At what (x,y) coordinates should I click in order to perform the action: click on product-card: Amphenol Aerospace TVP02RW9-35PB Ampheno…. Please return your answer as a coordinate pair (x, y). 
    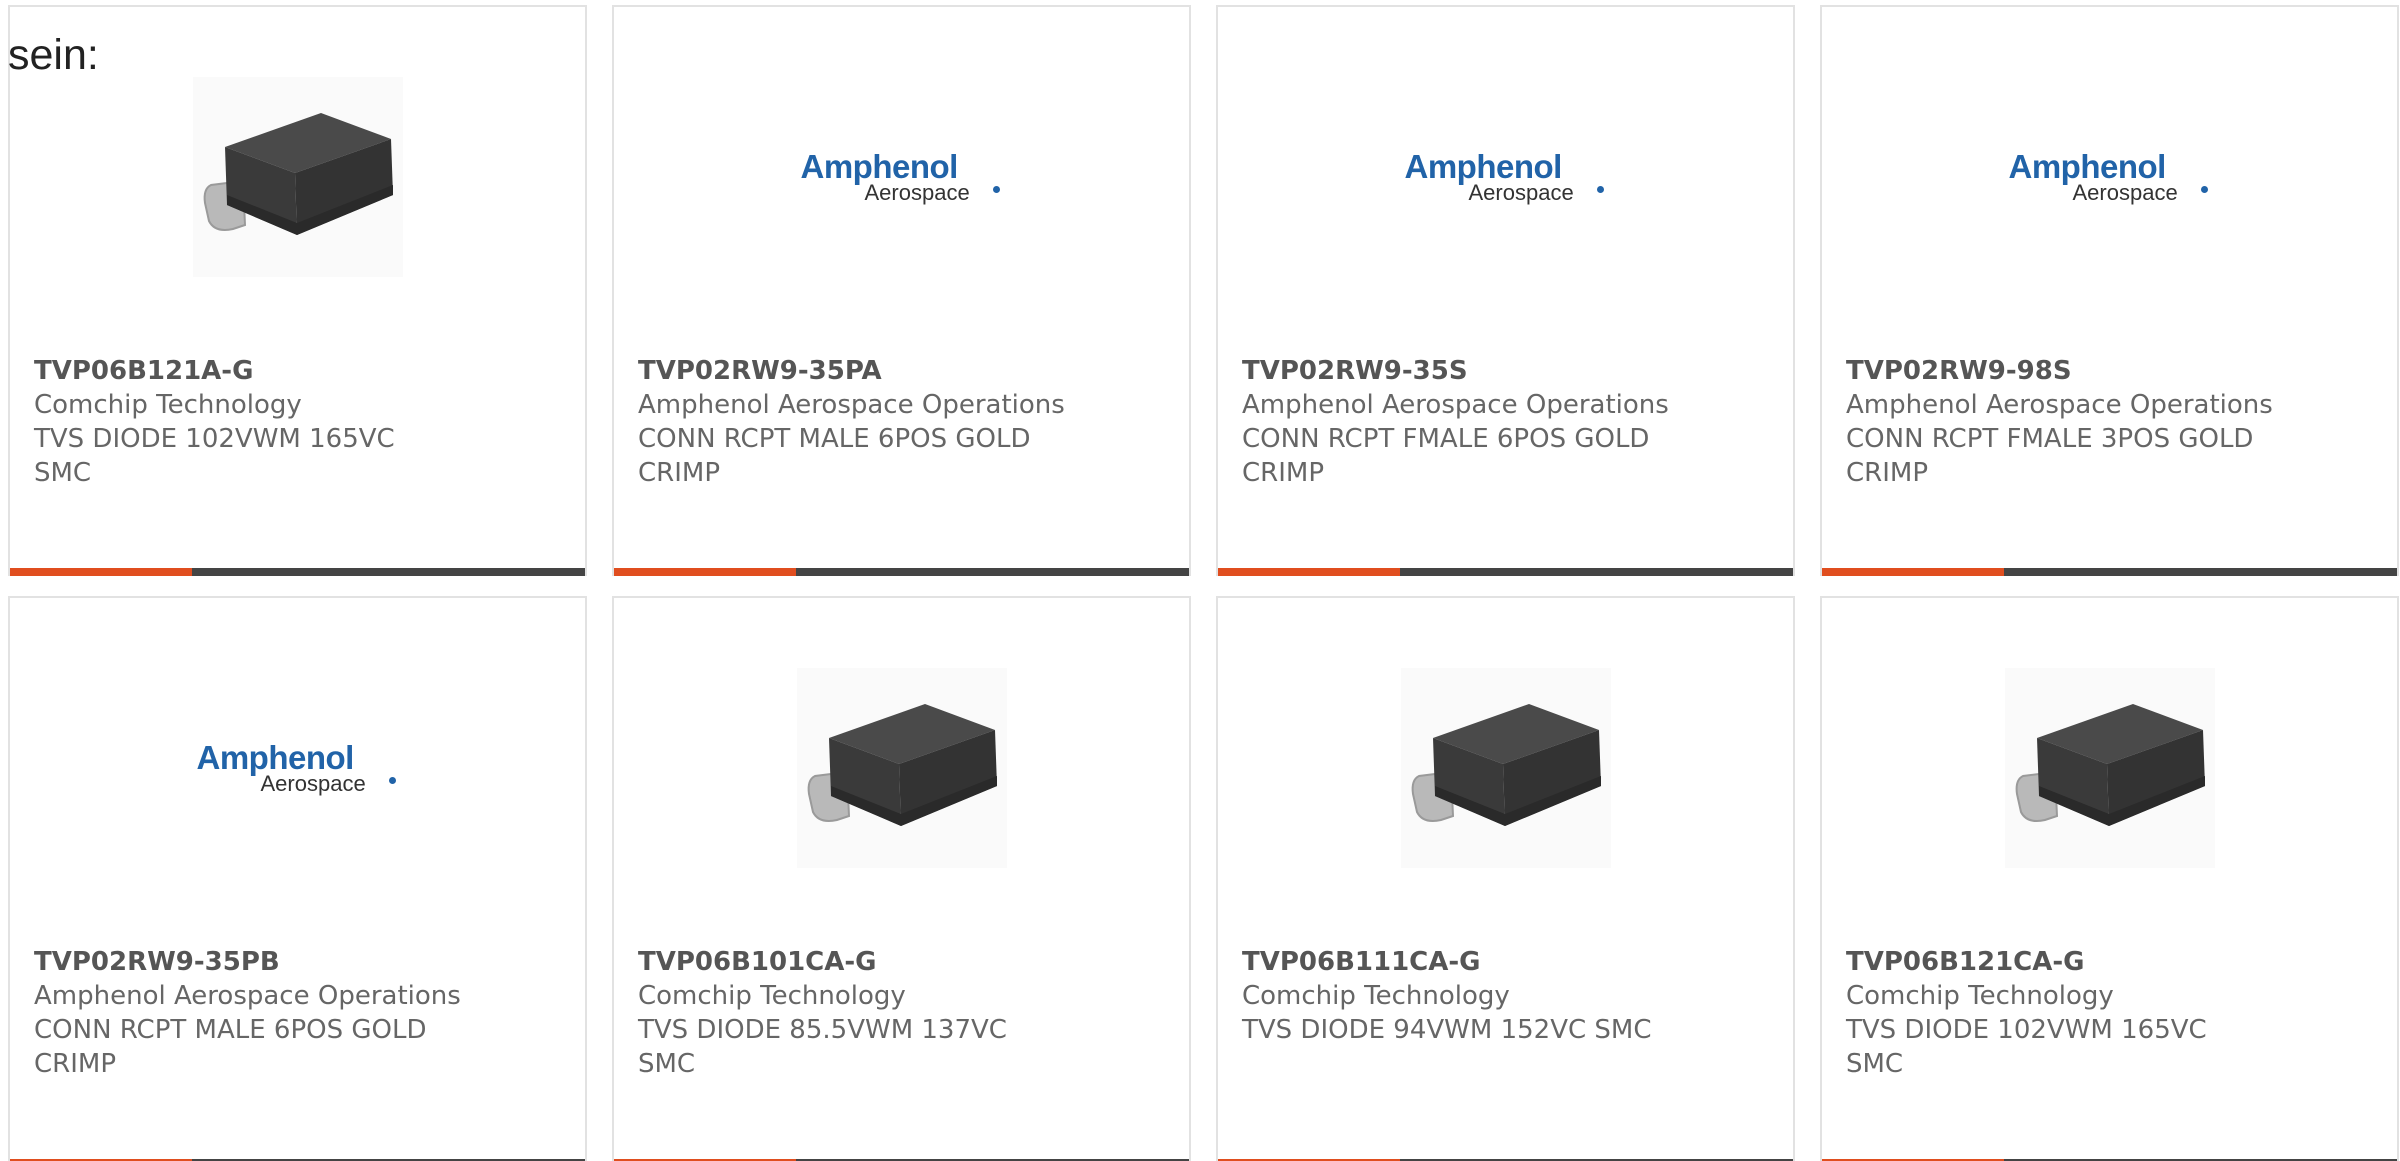
    Looking at the image, I should click on (297, 878).